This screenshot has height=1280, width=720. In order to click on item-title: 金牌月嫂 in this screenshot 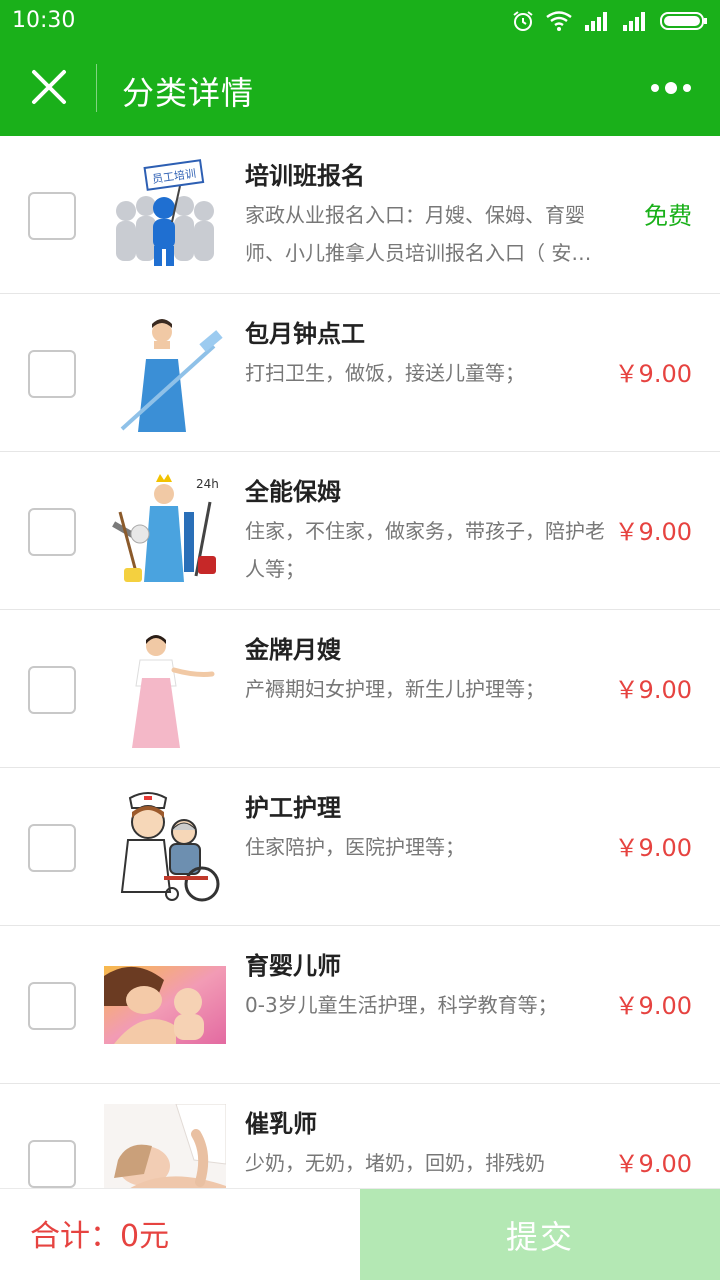, I will do `click(293, 650)`.